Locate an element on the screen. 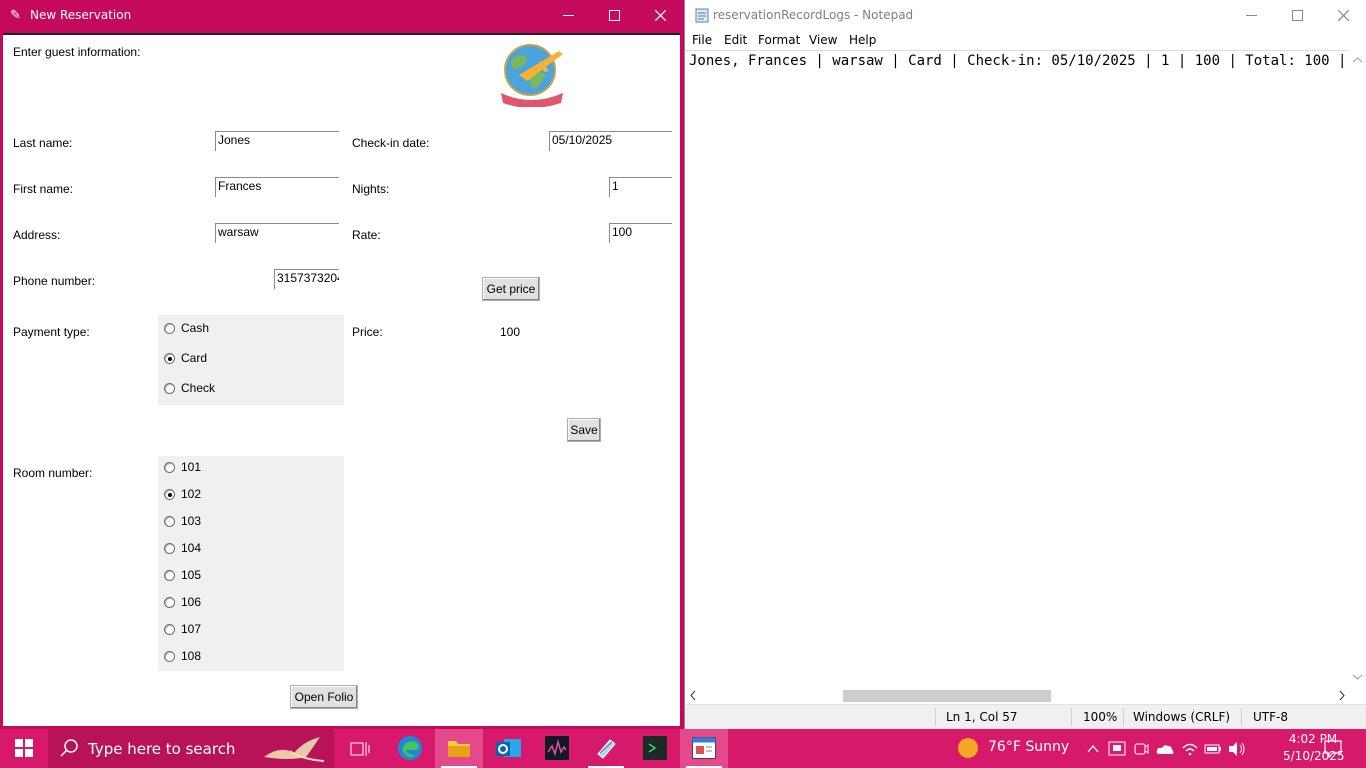 This screenshot has width=1366, height=768. notepad-app-icon is located at coordinates (606, 749).